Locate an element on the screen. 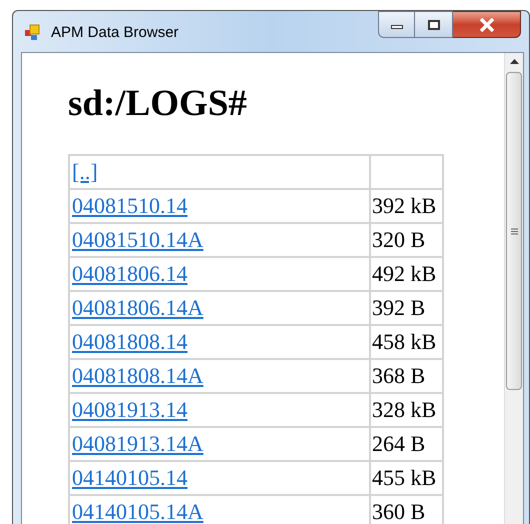 The height and width of the screenshot is (524, 530). file-size: 455 kB is located at coordinates (404, 477).